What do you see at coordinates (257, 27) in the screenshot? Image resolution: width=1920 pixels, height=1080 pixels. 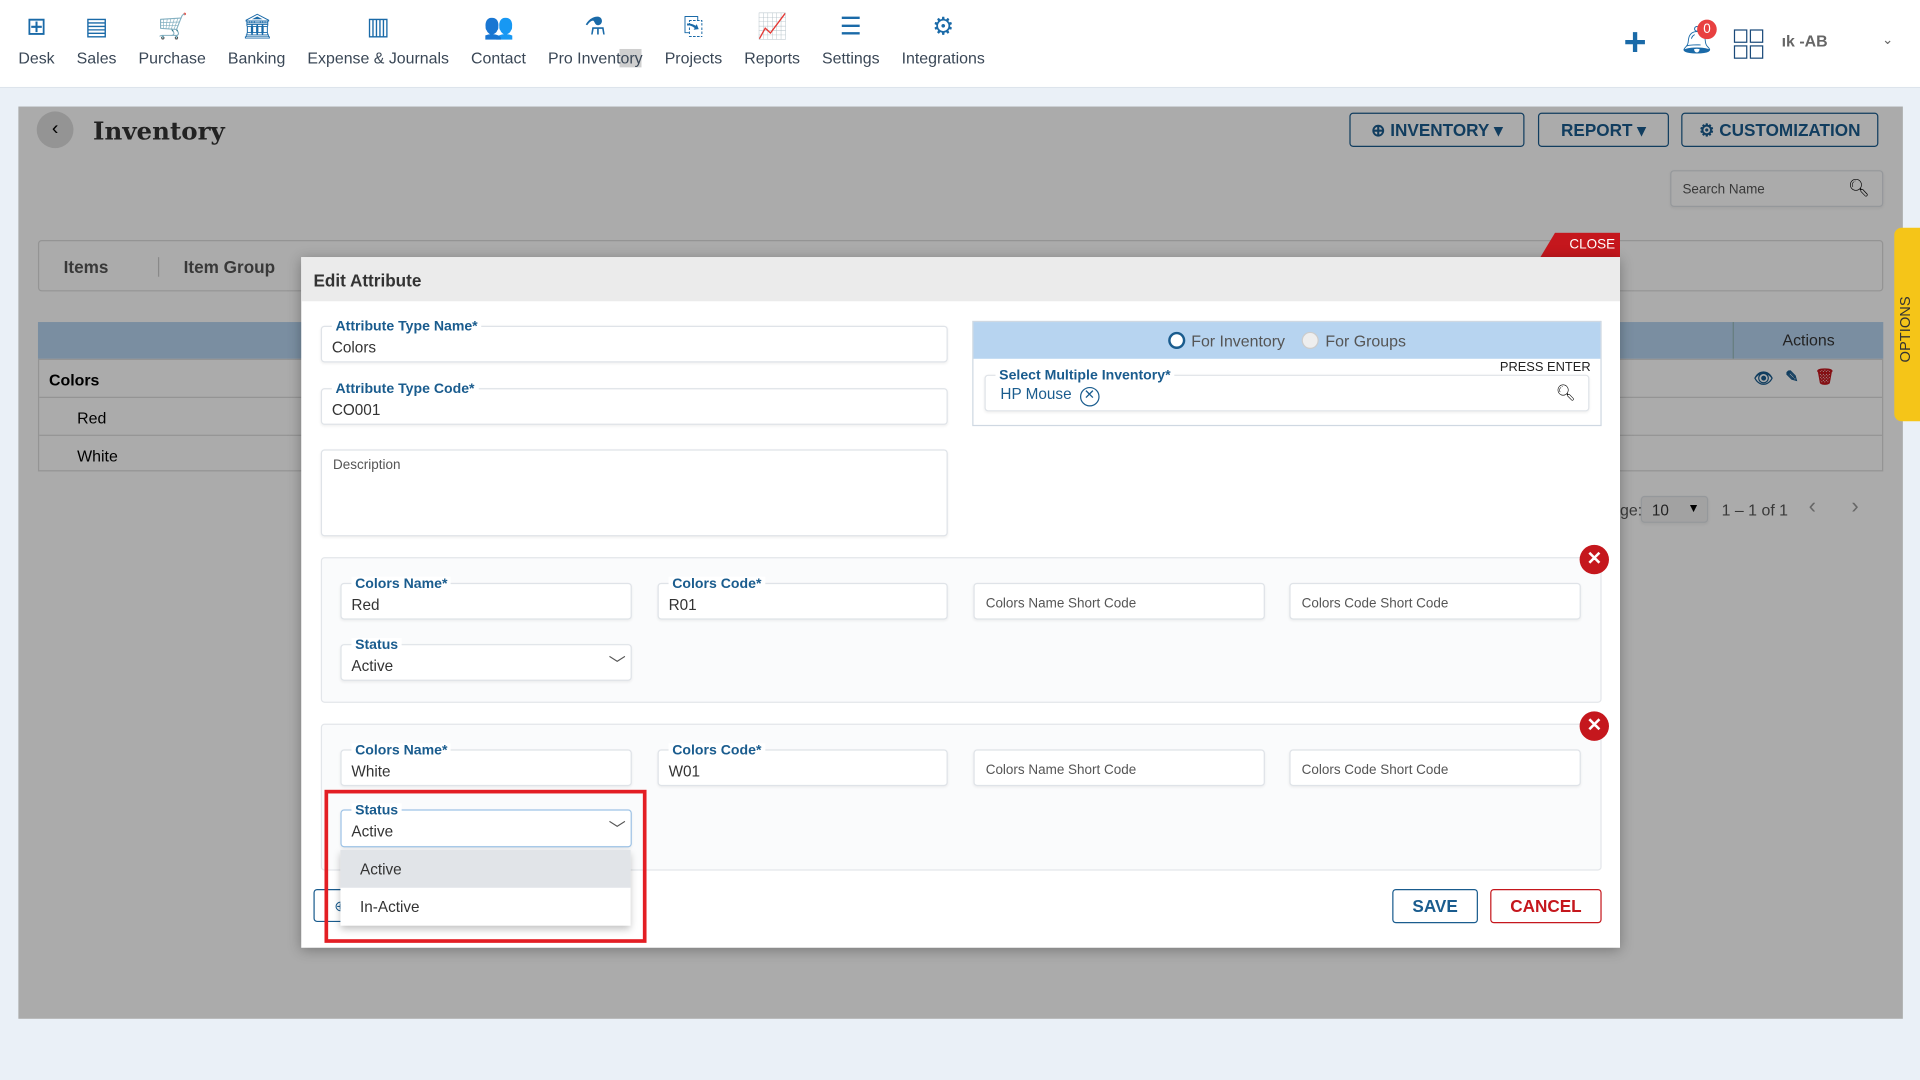 I see `bank-icon: 🏛` at bounding box center [257, 27].